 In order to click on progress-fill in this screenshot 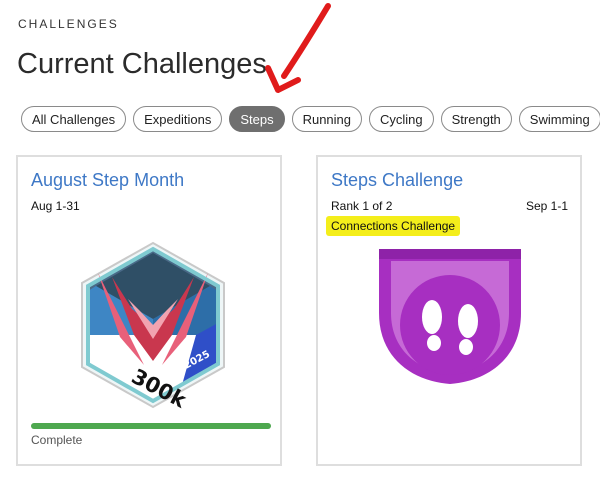, I will do `click(151, 426)`.